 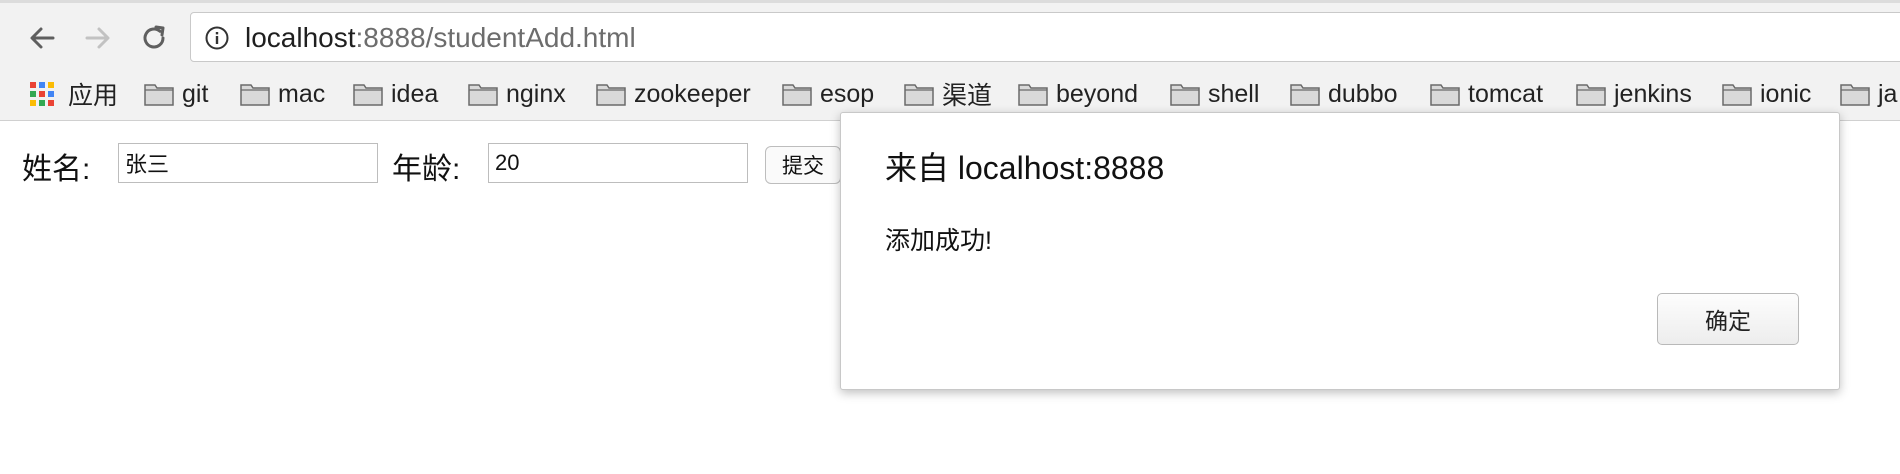 I want to click on age-label: 年龄:, so click(x=426, y=169).